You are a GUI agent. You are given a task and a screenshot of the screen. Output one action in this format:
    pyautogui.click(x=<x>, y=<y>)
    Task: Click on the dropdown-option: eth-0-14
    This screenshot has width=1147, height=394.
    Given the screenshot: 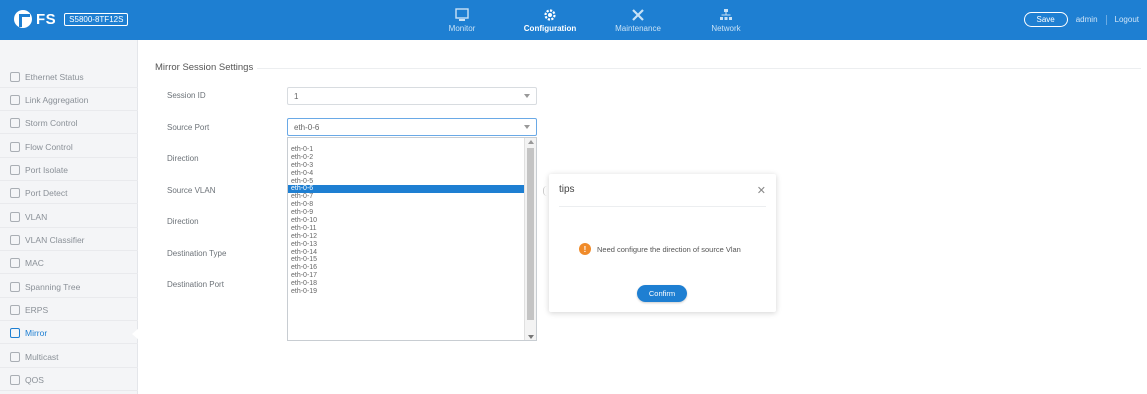 What is the action you would take?
    pyautogui.click(x=406, y=253)
    